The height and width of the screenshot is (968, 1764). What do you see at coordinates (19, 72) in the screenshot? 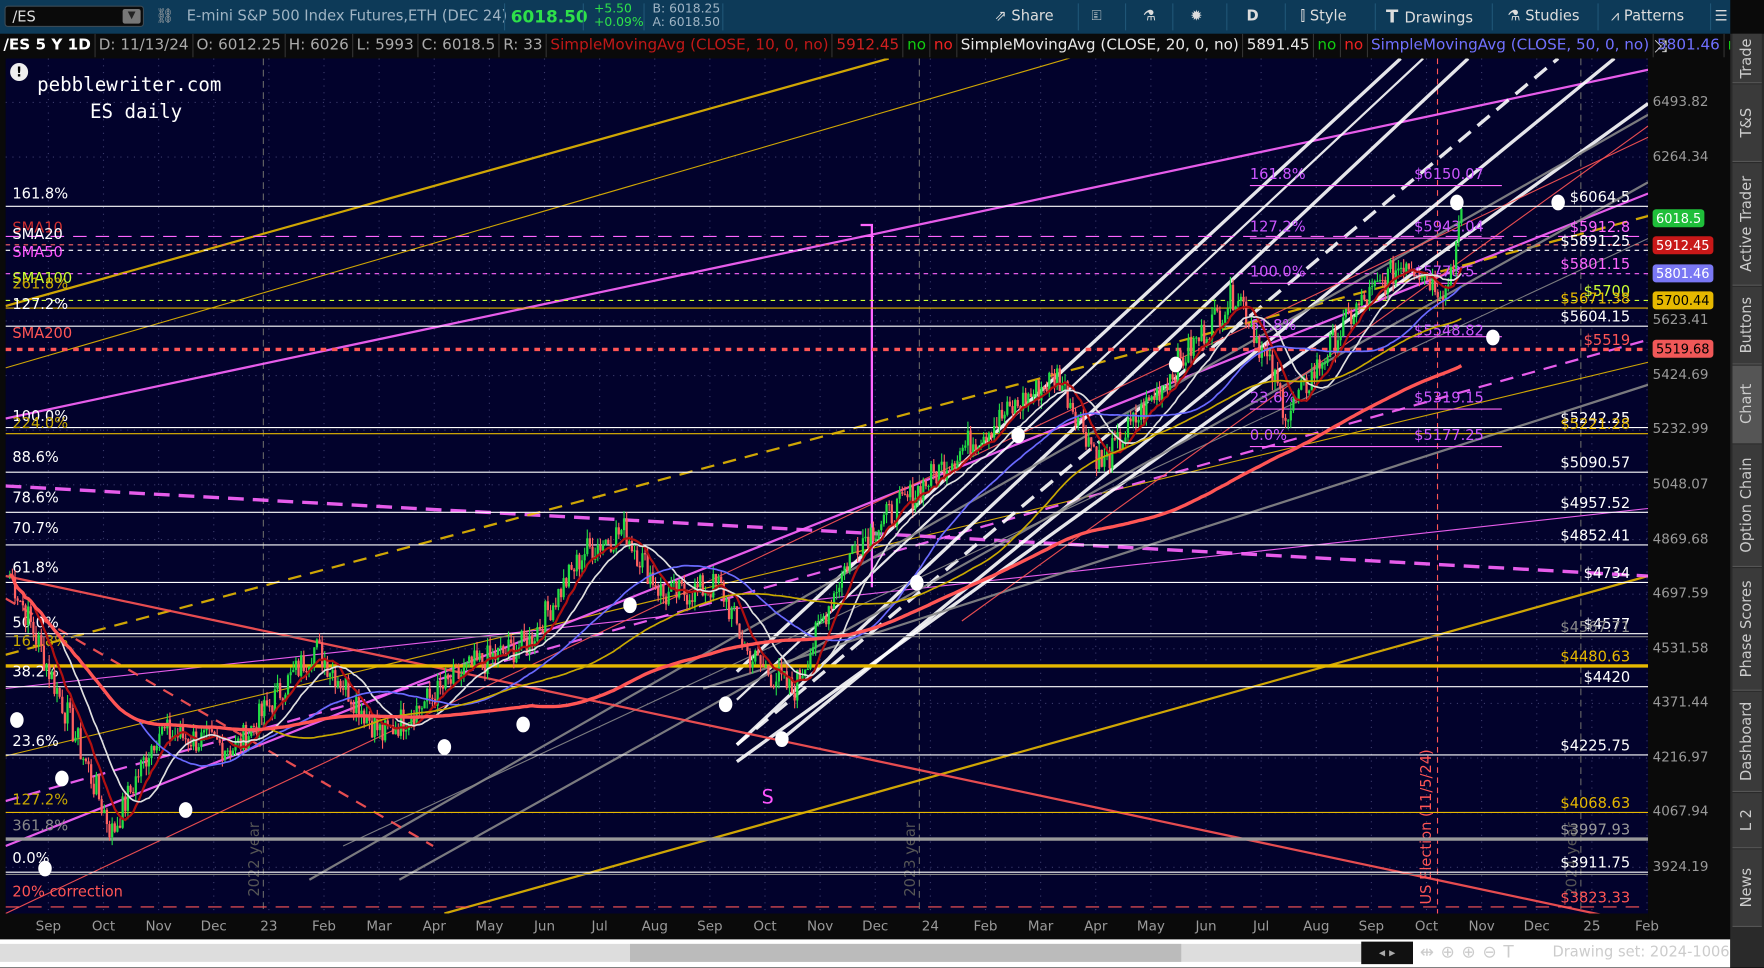
I see `alert-icon: !` at bounding box center [19, 72].